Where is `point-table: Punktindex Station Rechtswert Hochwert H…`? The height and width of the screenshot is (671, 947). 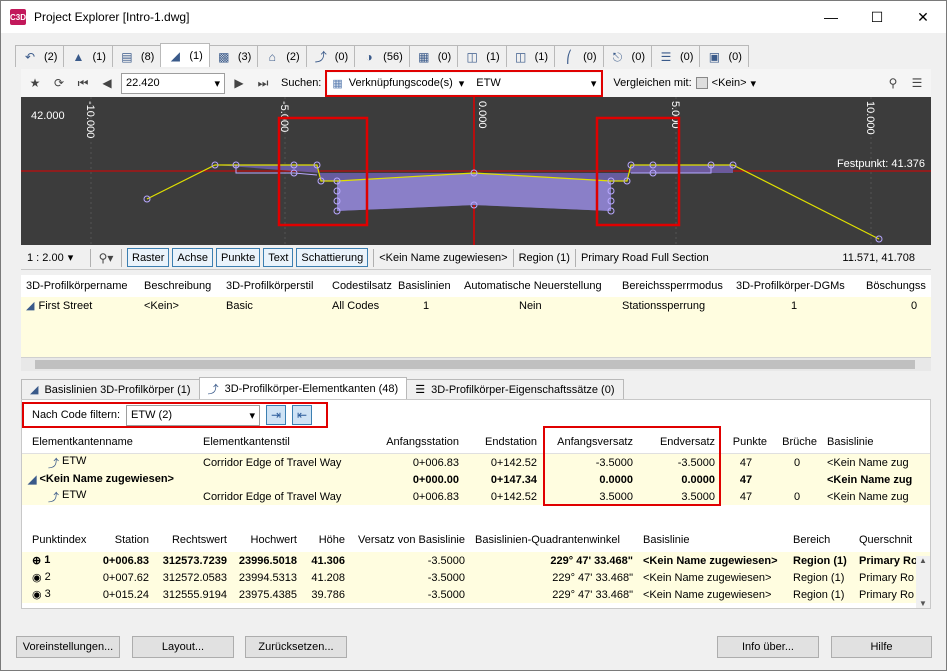
point-table: Punktindex Station Rechtswert Hochwert H… is located at coordinates (476, 568).